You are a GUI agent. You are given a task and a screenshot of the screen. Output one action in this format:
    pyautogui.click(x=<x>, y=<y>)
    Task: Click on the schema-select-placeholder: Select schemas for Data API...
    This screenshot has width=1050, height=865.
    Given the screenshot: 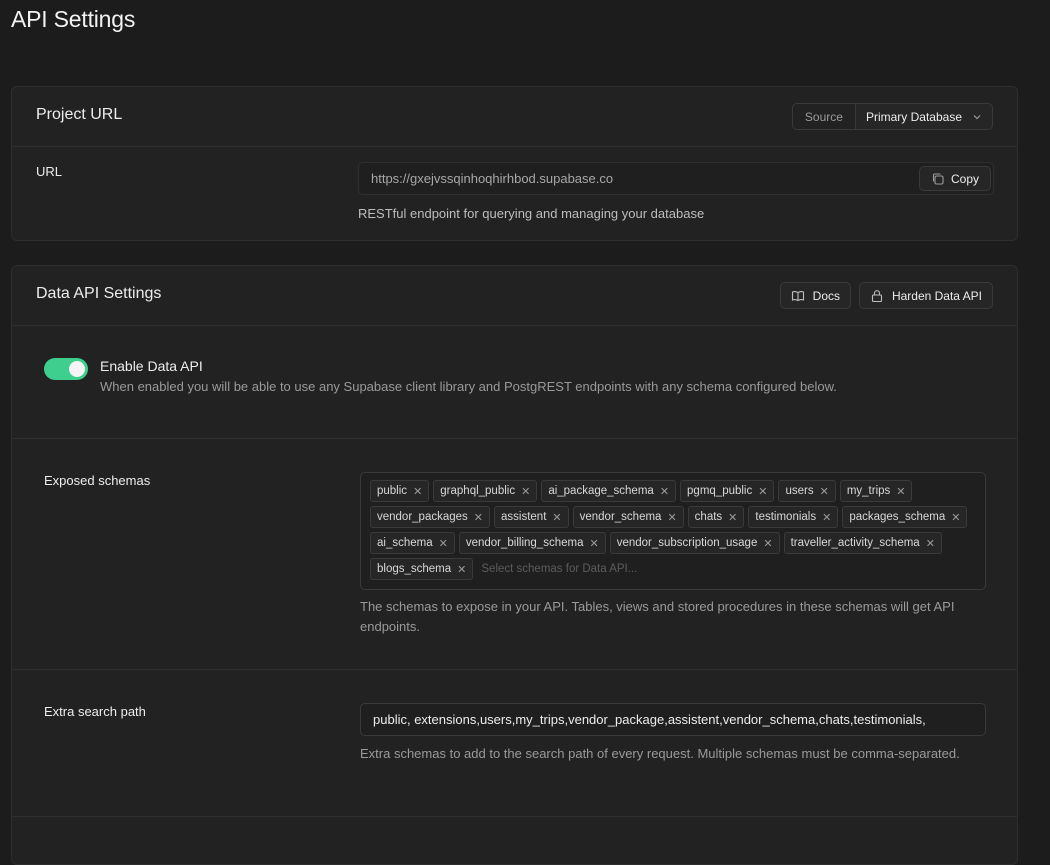 What is the action you would take?
    pyautogui.click(x=557, y=569)
    